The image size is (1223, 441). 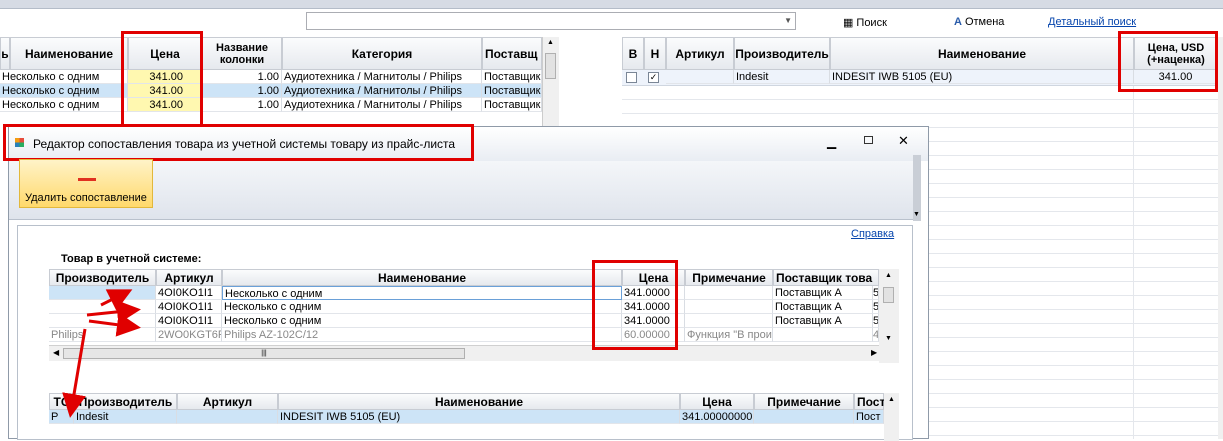 What do you see at coordinates (86, 198) in the screenshot?
I see `delete-mapping-label: Удалить сопоставление` at bounding box center [86, 198].